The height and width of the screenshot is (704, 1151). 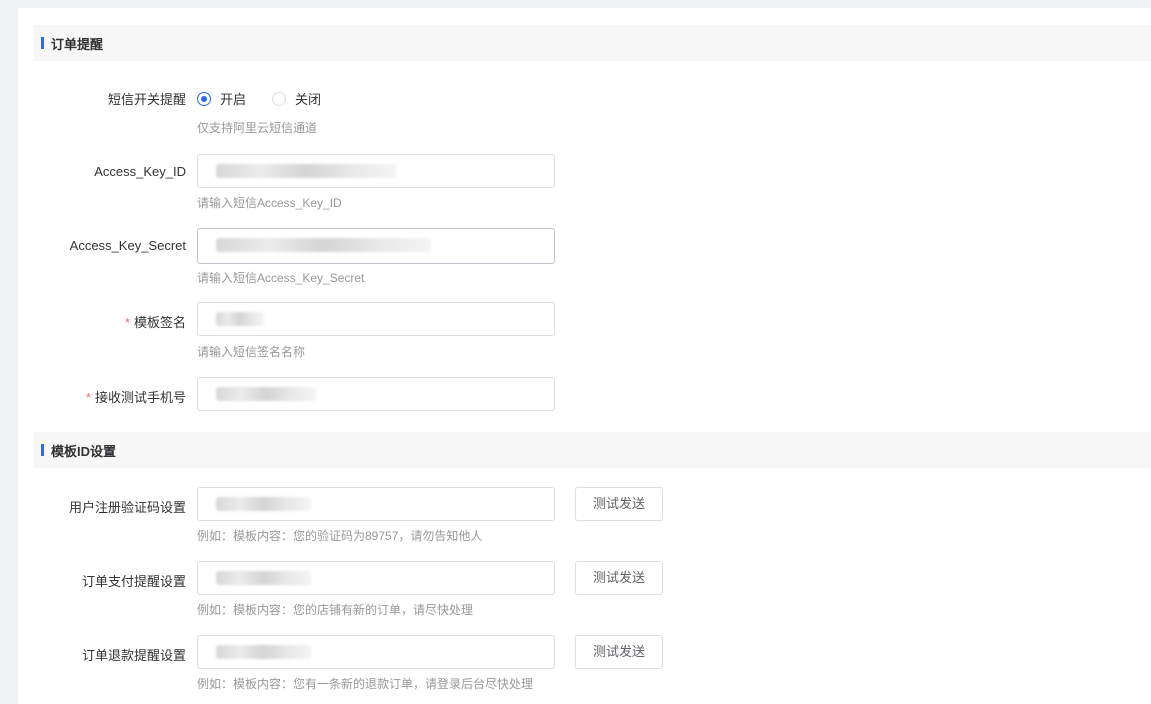 I want to click on radio-off-circle, so click(x=279, y=98).